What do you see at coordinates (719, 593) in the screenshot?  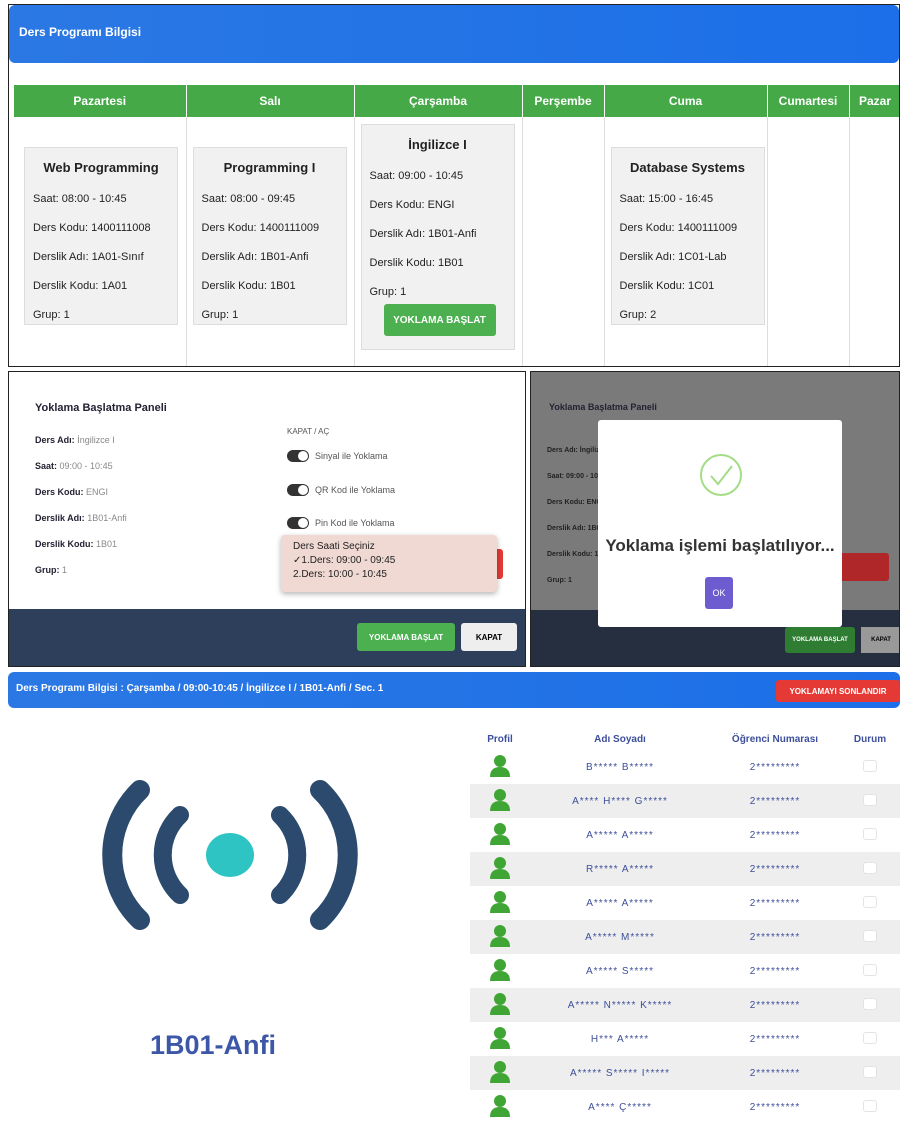 I see `ok-button: OK` at bounding box center [719, 593].